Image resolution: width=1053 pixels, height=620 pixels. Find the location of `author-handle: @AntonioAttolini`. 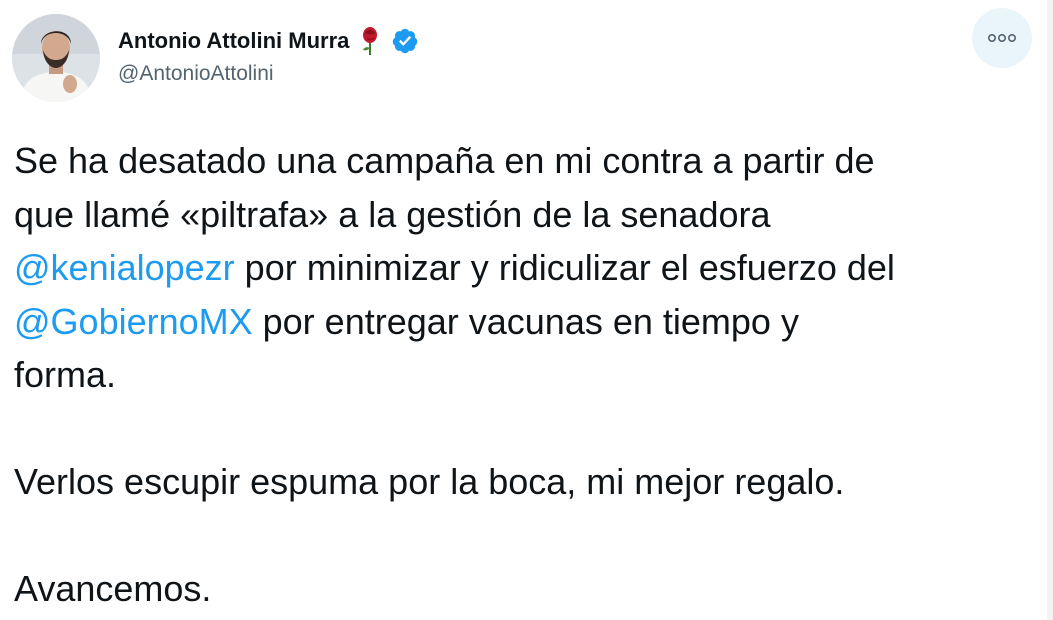

author-handle: @AntonioAttolini is located at coordinates (196, 74).